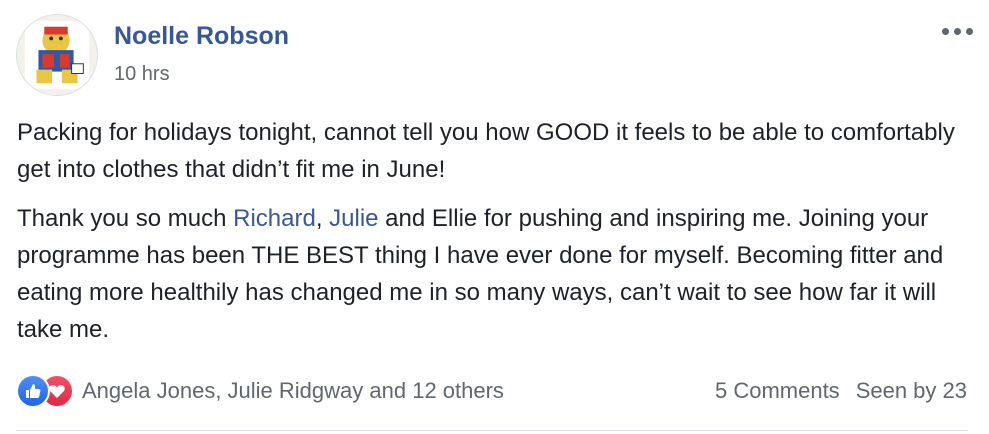  Describe the element at coordinates (142, 74) in the screenshot. I see `post-timestamp: 10 hrs` at that location.